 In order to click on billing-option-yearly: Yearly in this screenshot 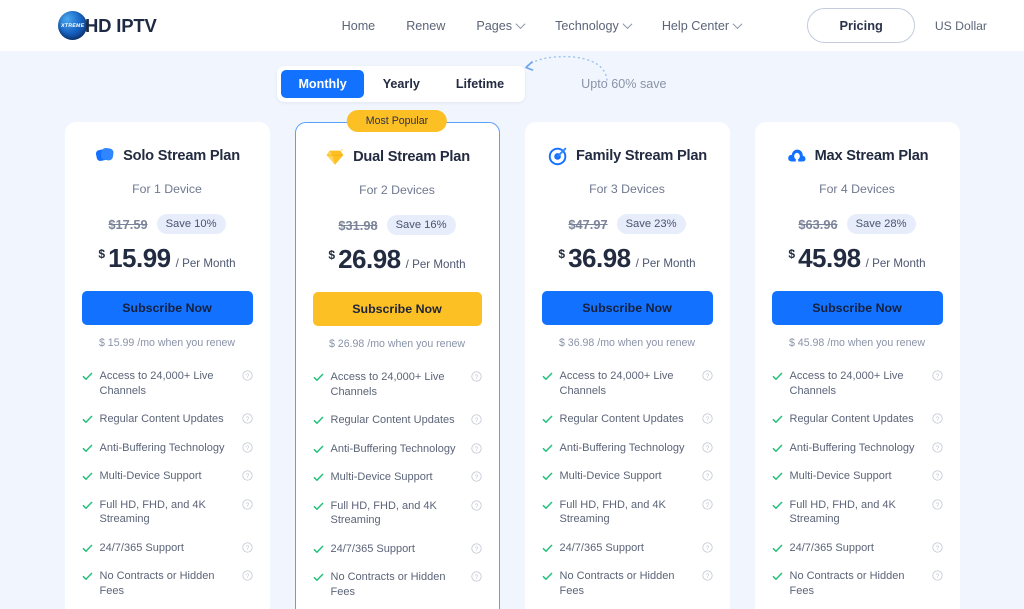, I will do `click(401, 84)`.